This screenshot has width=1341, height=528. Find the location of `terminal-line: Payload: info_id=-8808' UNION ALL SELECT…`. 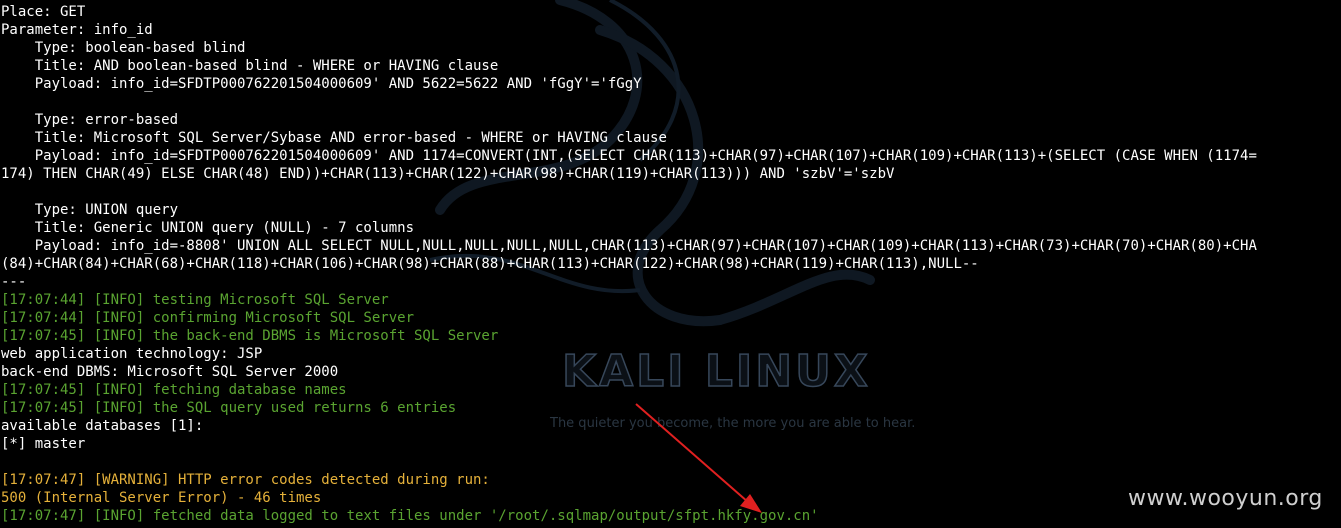

terminal-line: Payload: info_id=-8808' UNION ALL SELECT… is located at coordinates (629, 246).